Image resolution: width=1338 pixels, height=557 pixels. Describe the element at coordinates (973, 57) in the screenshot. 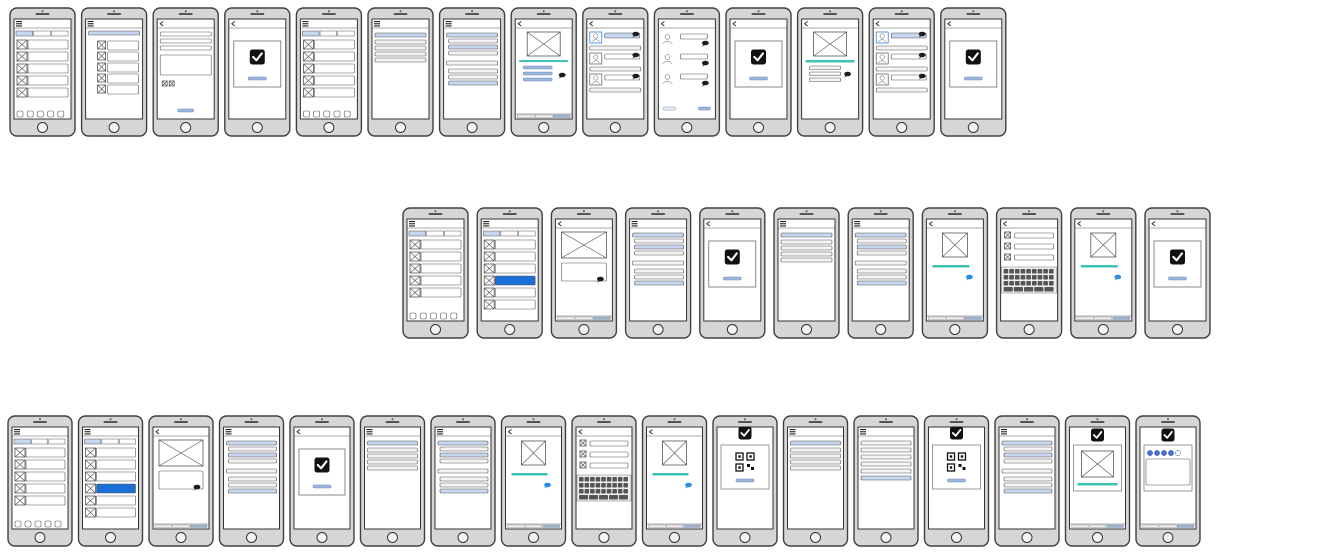

I see `checkmark-icon` at that location.